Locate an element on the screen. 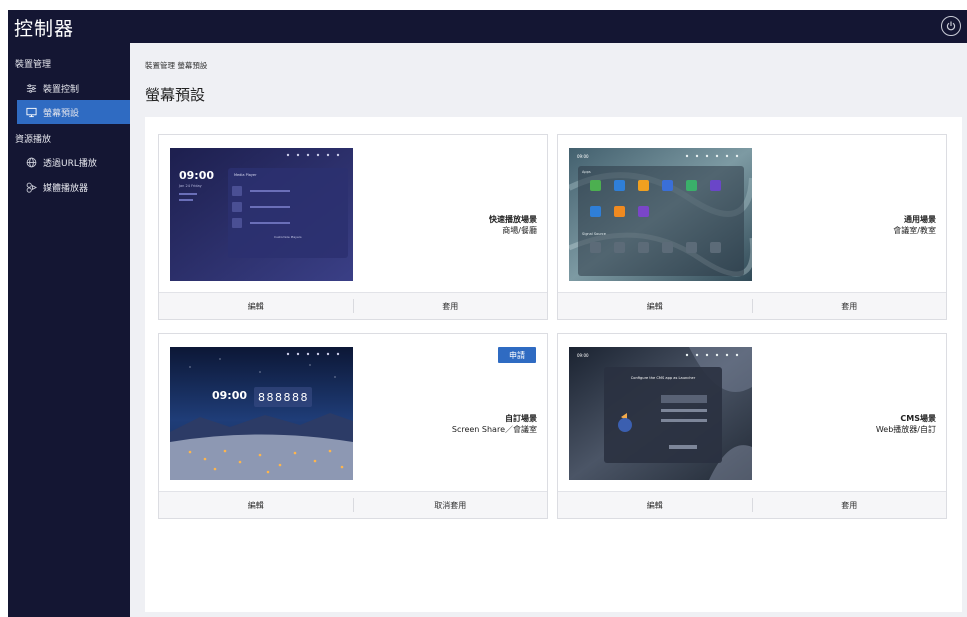 The image size is (967, 617). sidebar-item-label: 媒體播放器 is located at coordinates (66, 188).